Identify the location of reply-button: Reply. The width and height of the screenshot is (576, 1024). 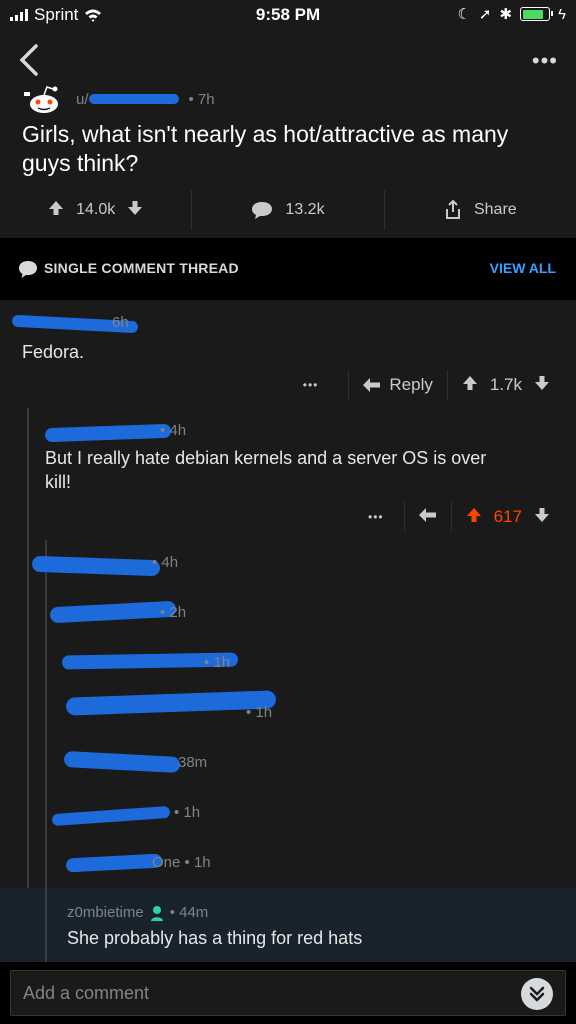
(398, 385).